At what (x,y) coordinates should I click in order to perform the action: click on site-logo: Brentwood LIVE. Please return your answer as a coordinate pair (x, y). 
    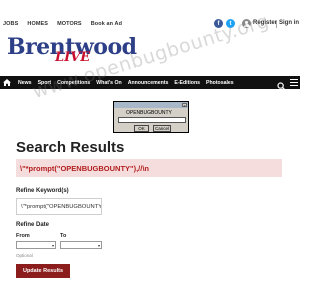
    Looking at the image, I should click on (72, 50).